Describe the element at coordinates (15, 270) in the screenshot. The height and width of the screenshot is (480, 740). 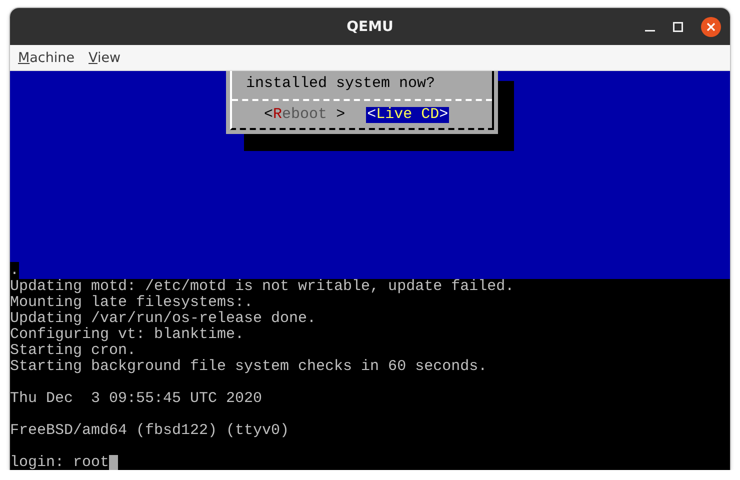
I see `console-text: .` at that location.